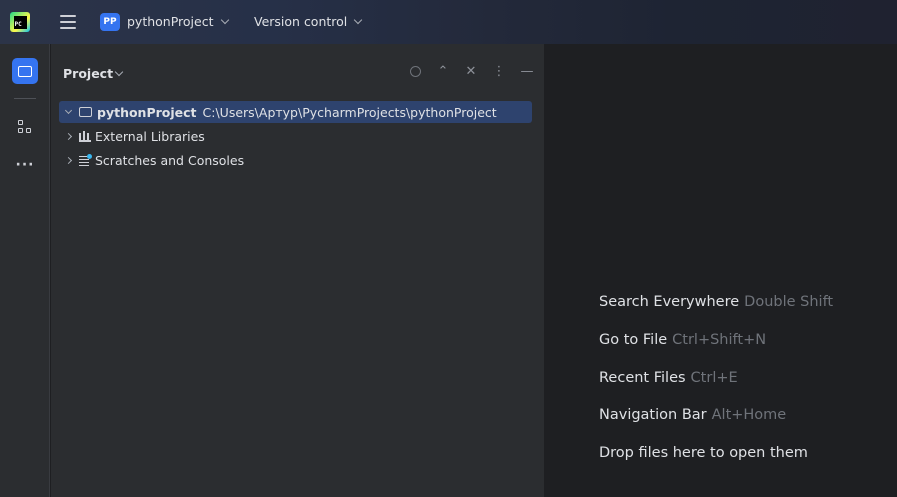  I want to click on vcs-widget: Version control, so click(308, 21).